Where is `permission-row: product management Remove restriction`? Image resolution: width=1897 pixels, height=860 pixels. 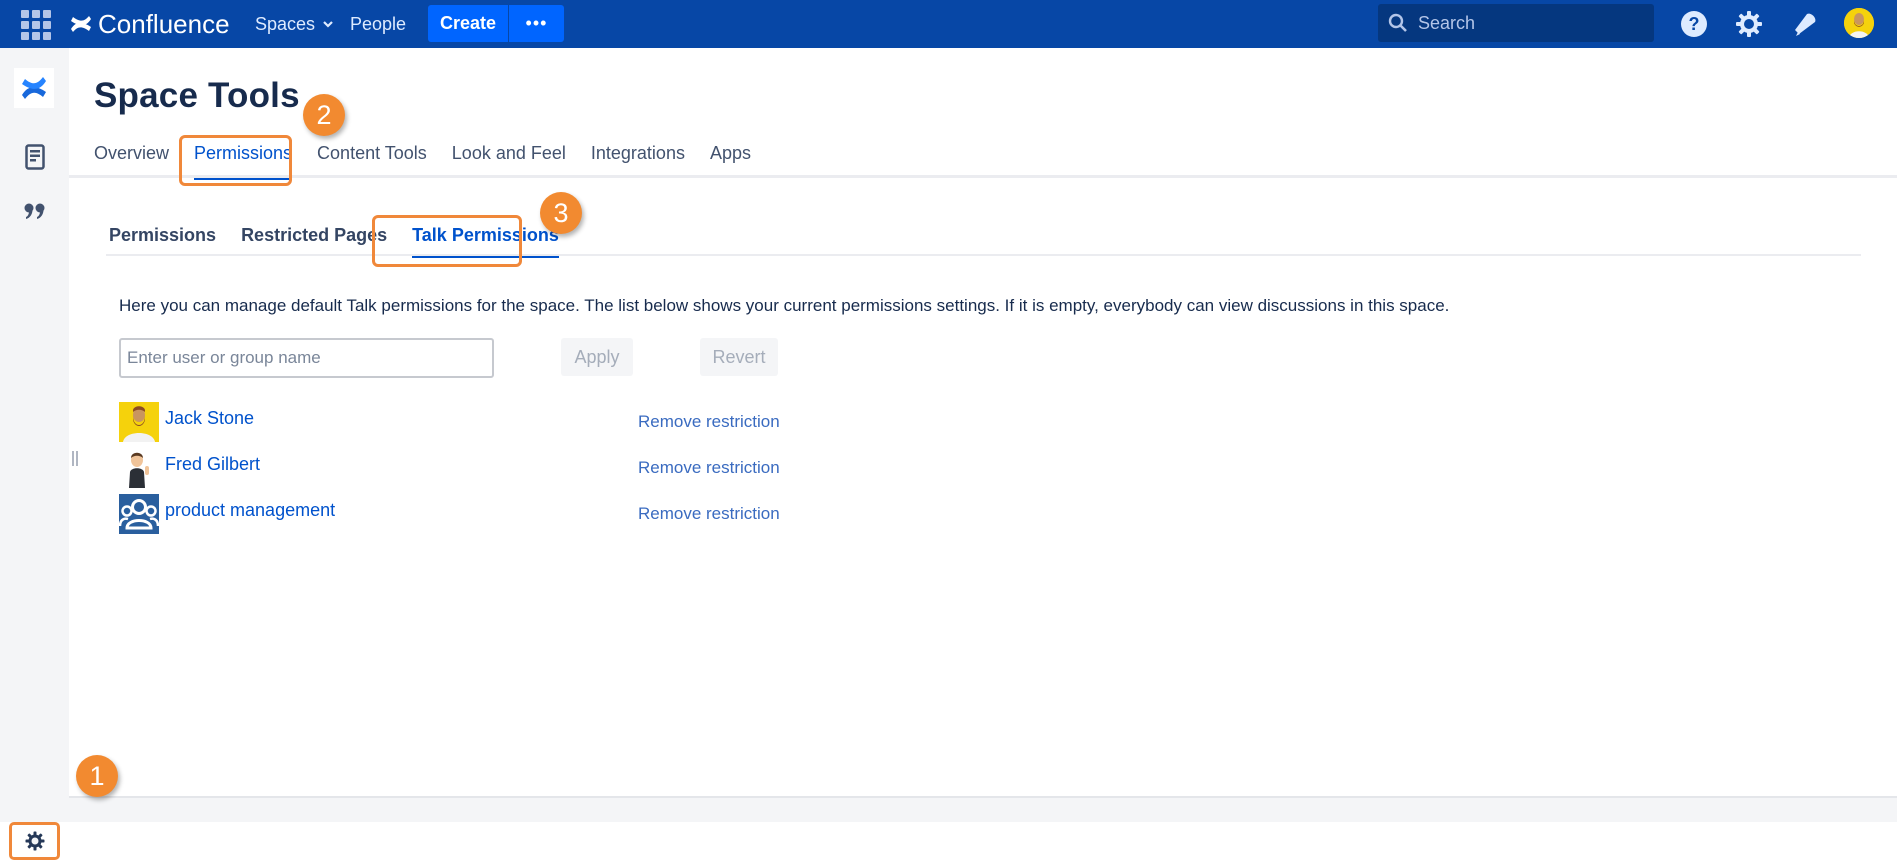 permission-row: product management Remove restriction is located at coordinates (469, 514).